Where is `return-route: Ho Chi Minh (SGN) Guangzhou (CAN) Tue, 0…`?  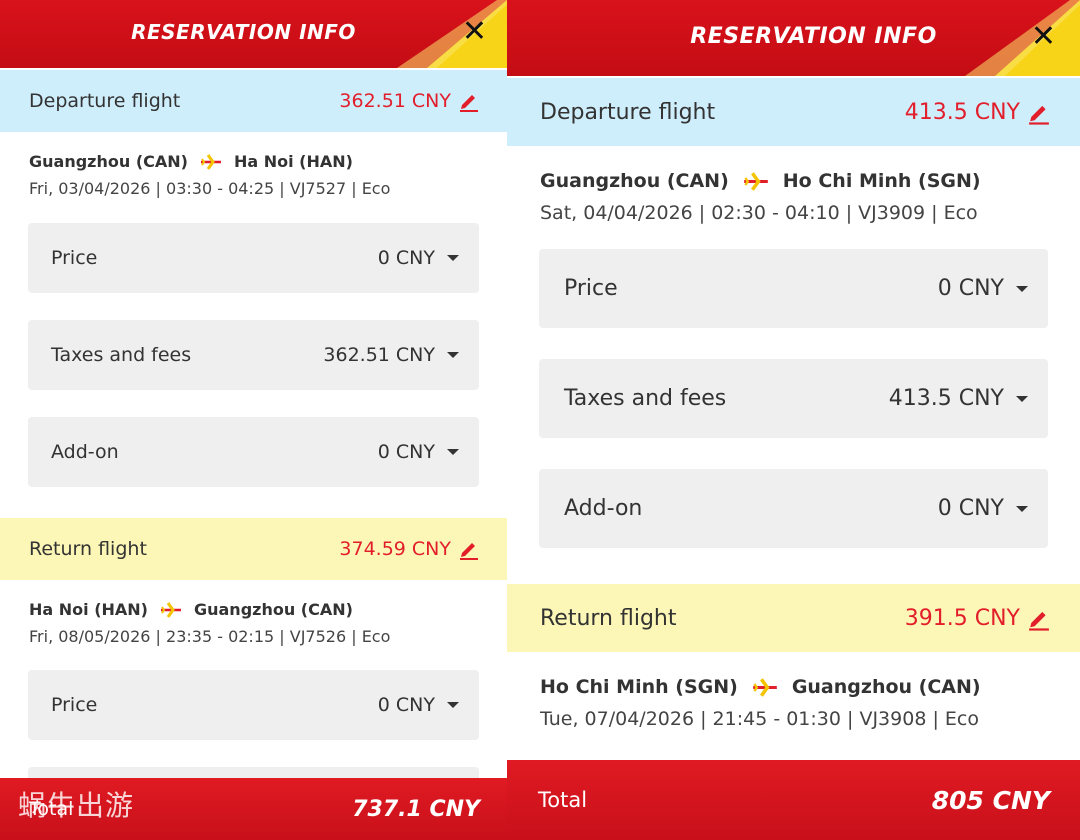
return-route: Ho Chi Minh (SGN) Guangzhou (CAN) Tue, 0… is located at coordinates (793, 703).